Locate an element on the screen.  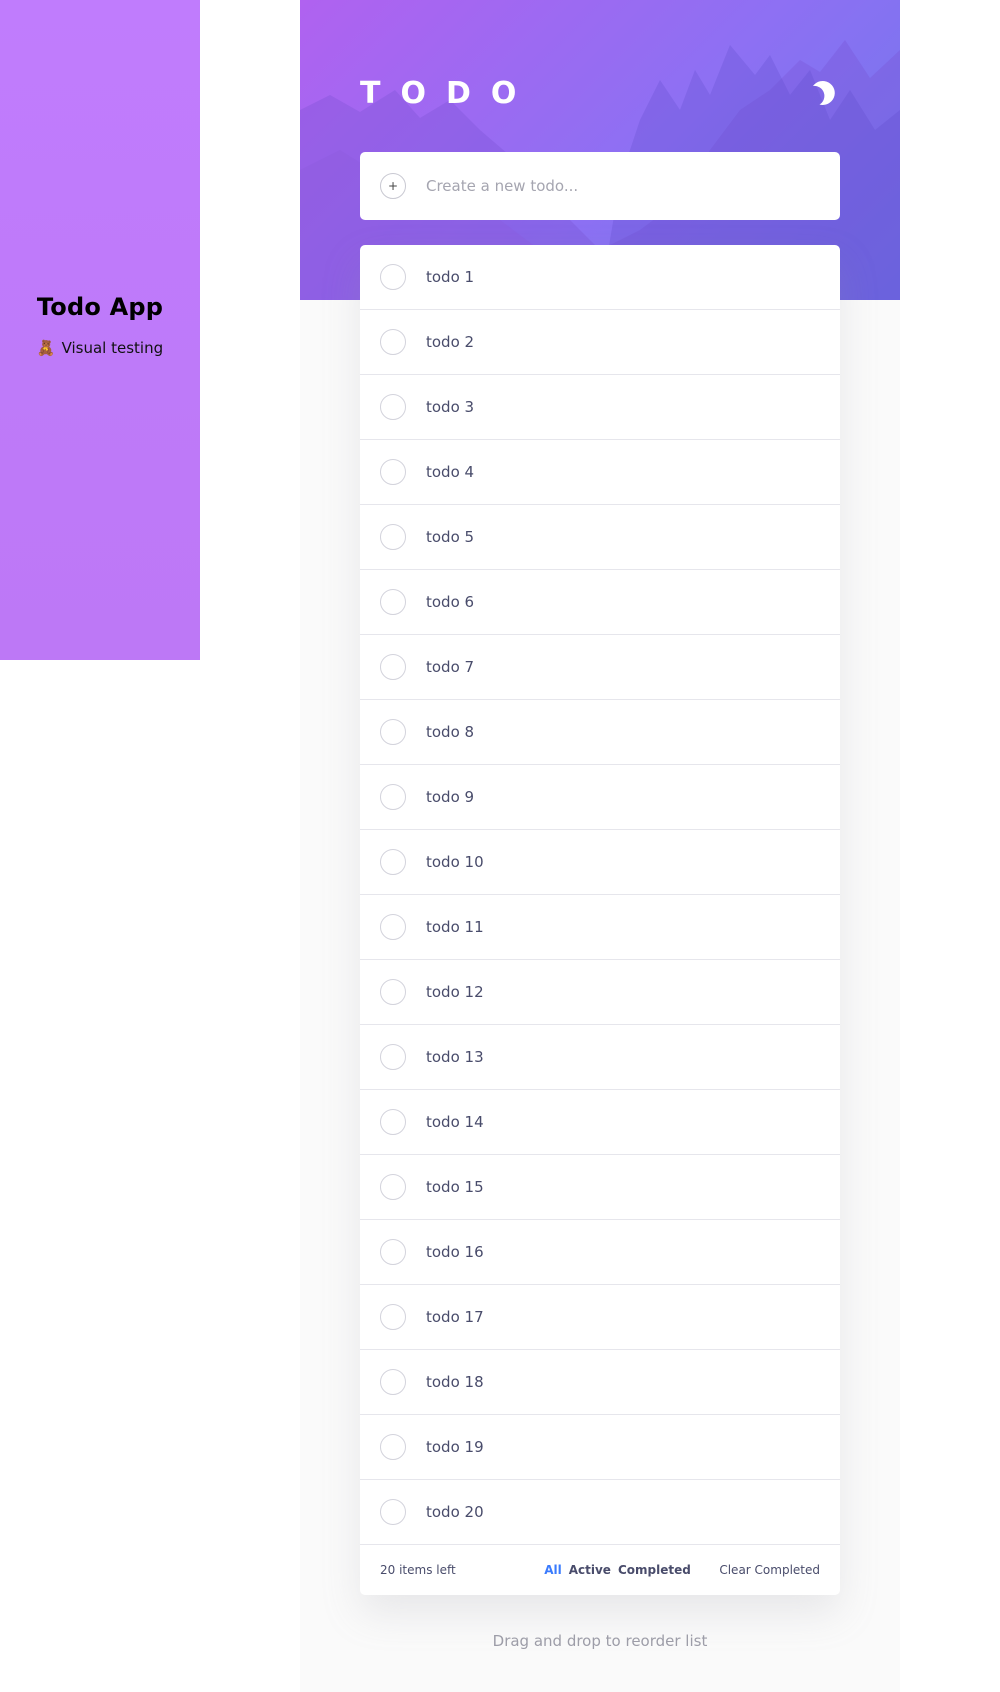
todo-text: todo 18 is located at coordinates (455, 1382).